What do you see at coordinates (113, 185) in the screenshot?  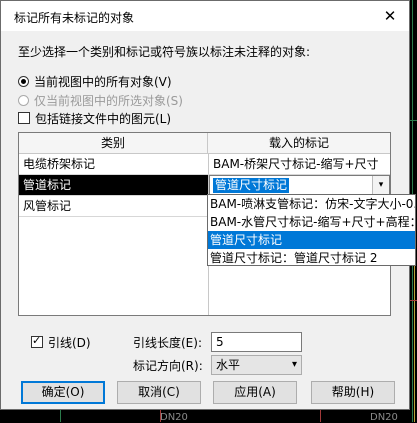 I see `category-cell: 管道标记` at bounding box center [113, 185].